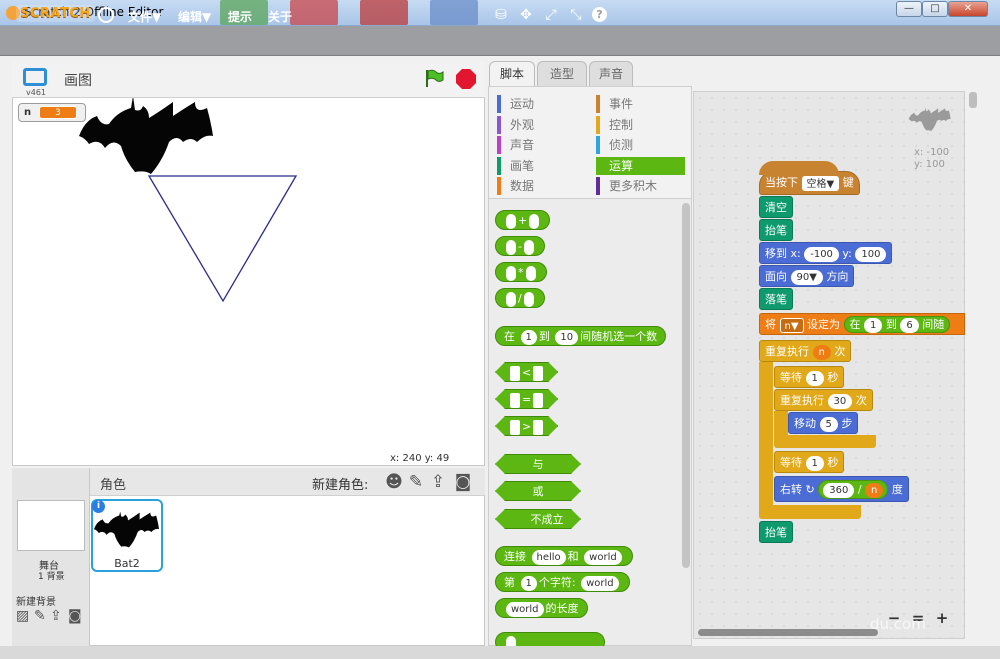 This screenshot has height=659, width=1000. I want to click on help-icon: ?, so click(599, 14).